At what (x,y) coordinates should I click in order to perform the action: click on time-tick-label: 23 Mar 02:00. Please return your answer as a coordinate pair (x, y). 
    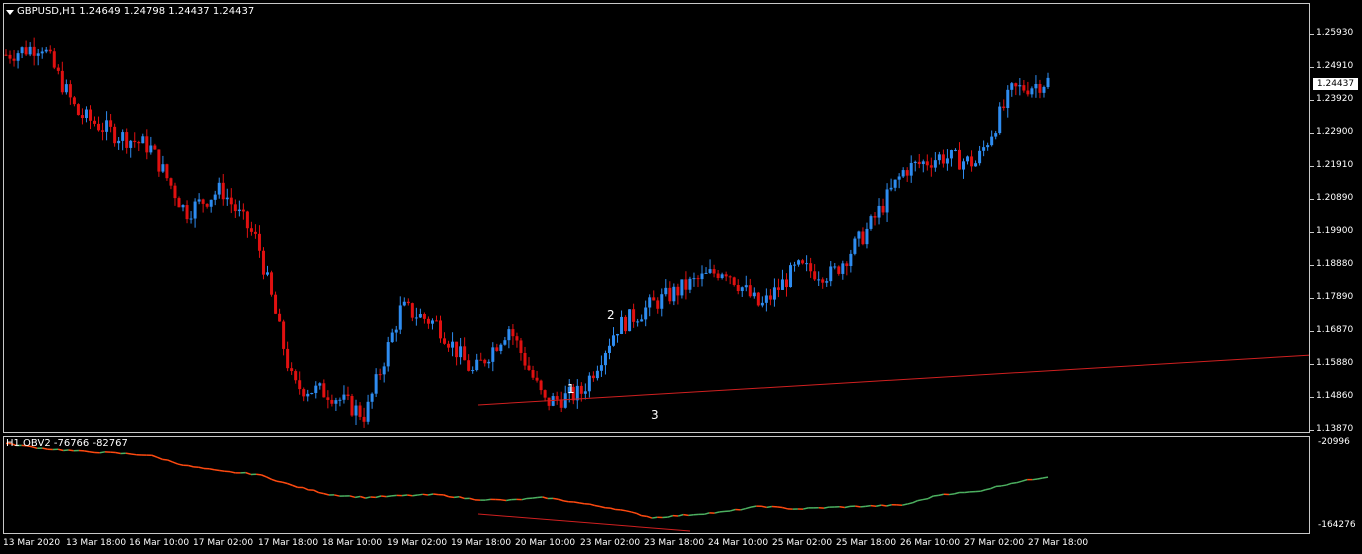
    Looking at the image, I should click on (610, 543).